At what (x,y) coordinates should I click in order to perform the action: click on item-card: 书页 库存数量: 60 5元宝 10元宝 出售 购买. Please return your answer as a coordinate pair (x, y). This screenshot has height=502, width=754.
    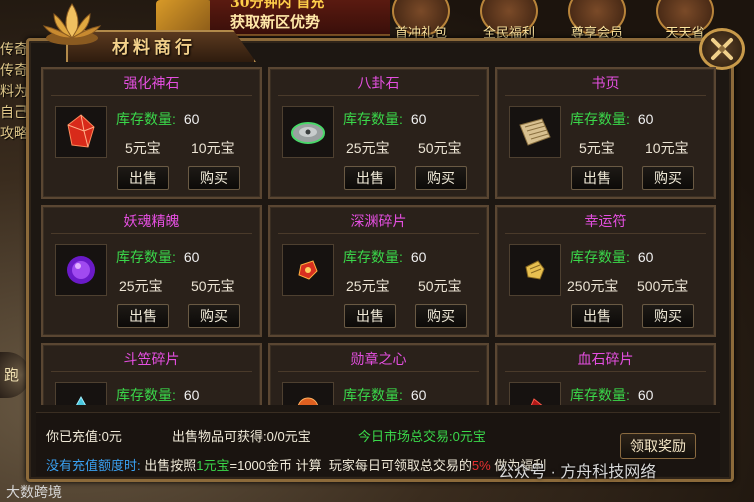
    Looking at the image, I should click on (605, 133).